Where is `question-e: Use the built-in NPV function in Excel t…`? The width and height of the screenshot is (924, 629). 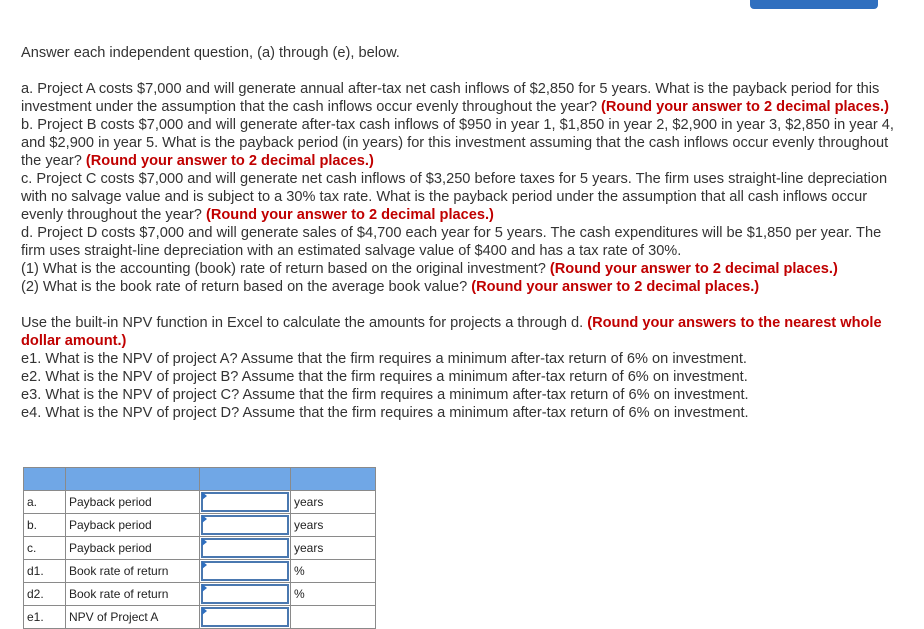
question-e: Use the built-in NPV function in Excel t… is located at coordinates (451, 332).